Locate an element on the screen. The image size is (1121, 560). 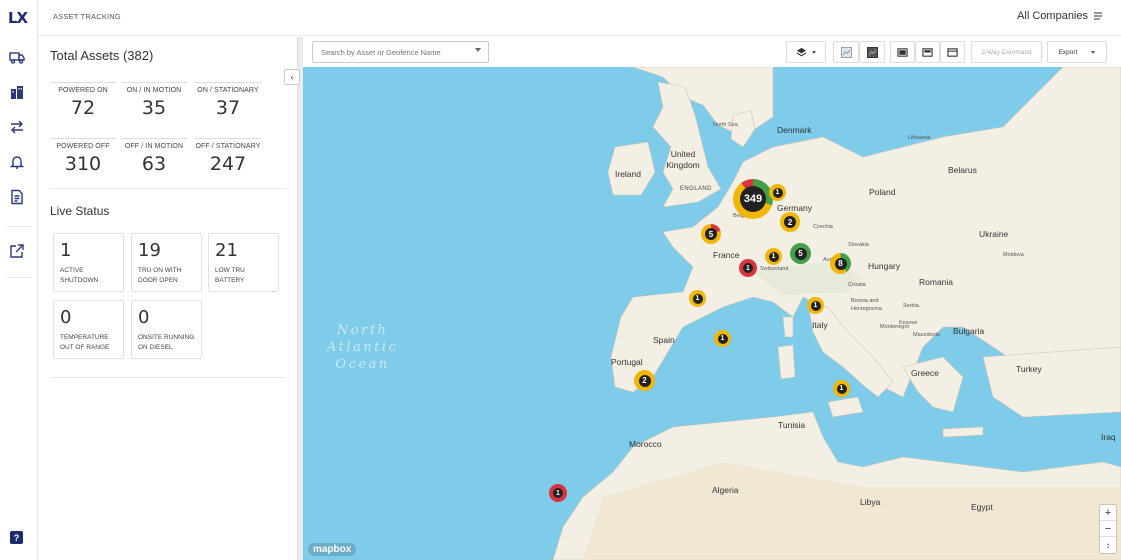
map-label: United Kingdom is located at coordinates (683, 159).